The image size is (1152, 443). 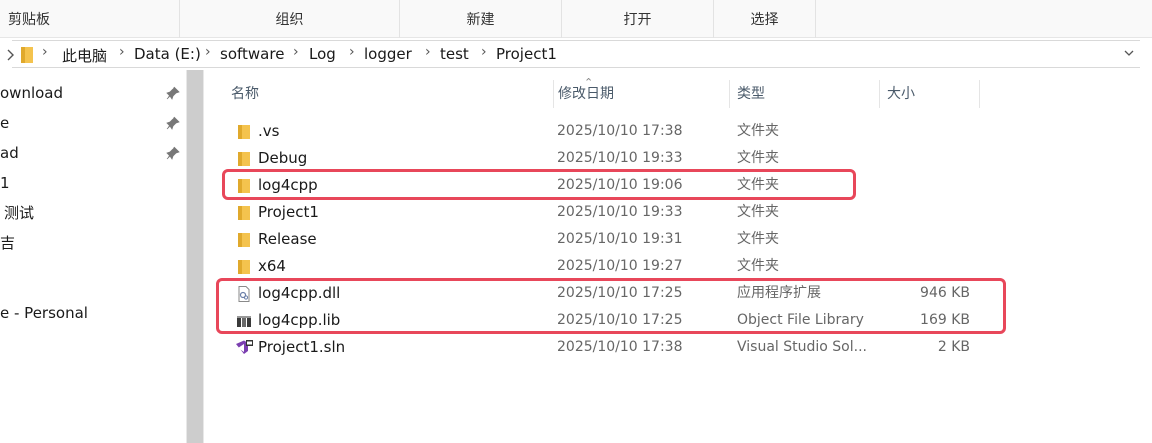 I want to click on file-row: Debug 2025/10/10 19:33 文件夹, so click(x=678, y=158).